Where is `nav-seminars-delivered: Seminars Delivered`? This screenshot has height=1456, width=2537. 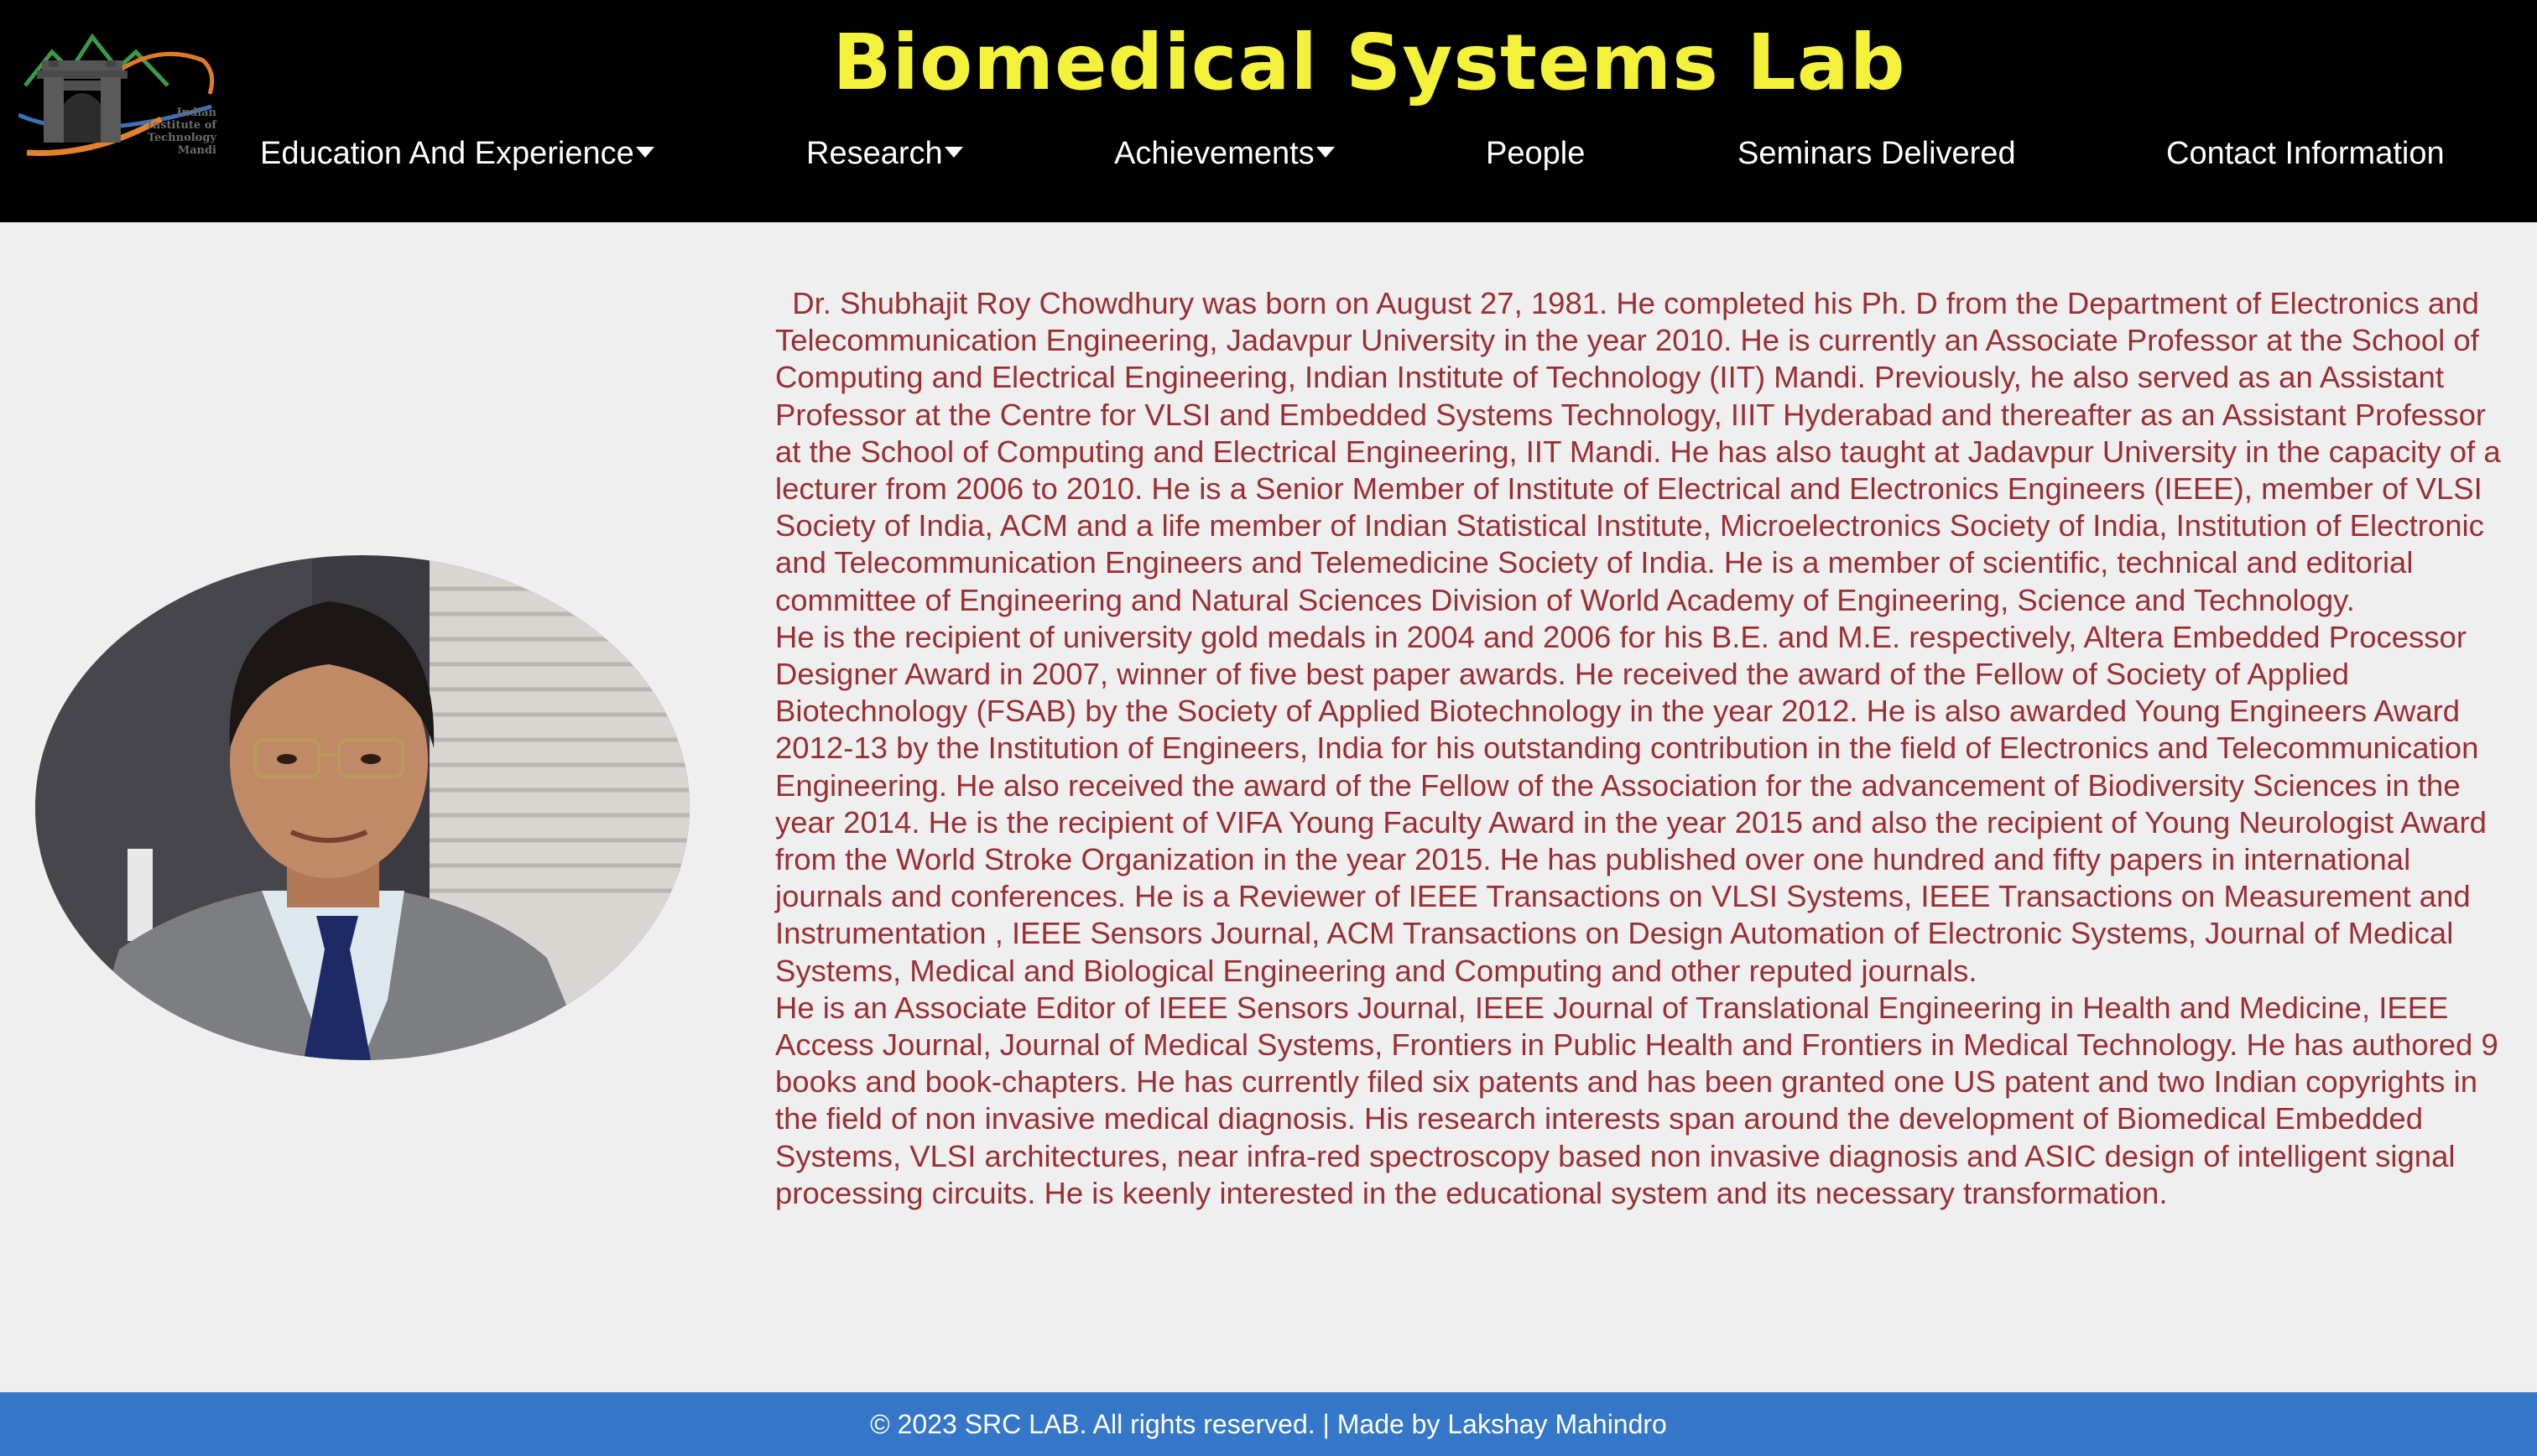
nav-seminars-delivered: Seminars Delivered is located at coordinates (1876, 155).